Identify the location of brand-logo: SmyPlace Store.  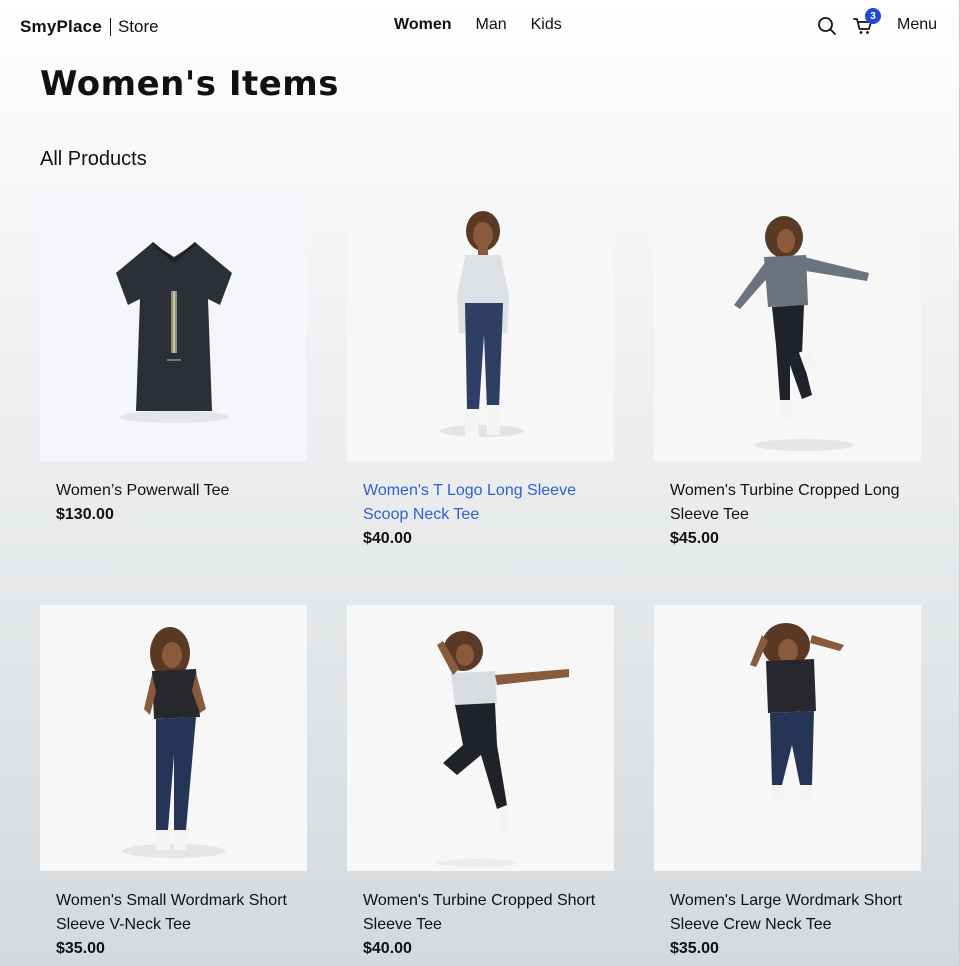
(89, 27).